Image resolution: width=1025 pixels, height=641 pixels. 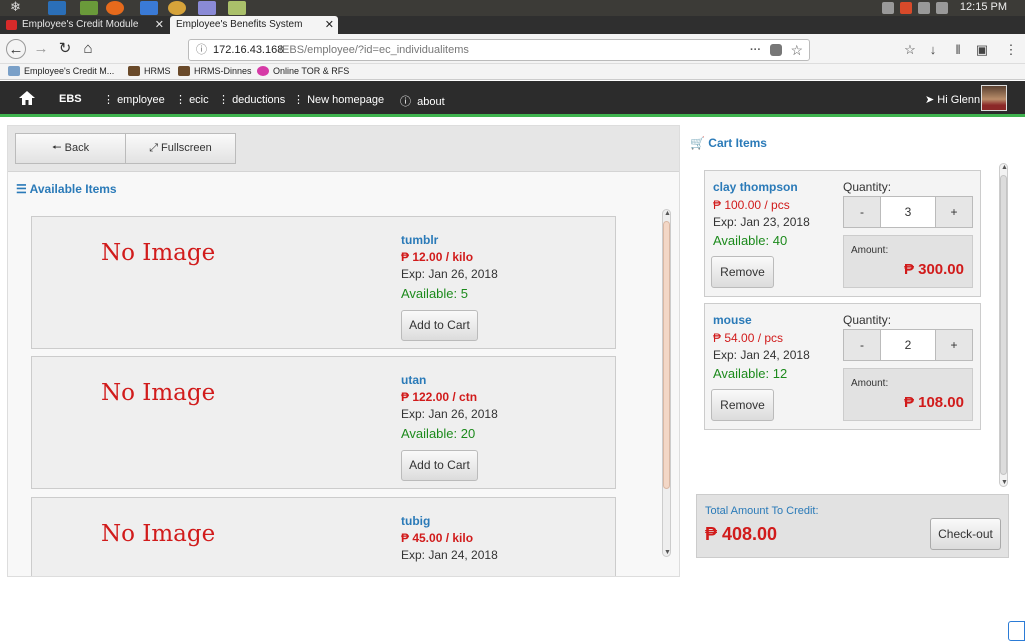 What do you see at coordinates (263, 71) in the screenshot?
I see `smiley-icon` at bounding box center [263, 71].